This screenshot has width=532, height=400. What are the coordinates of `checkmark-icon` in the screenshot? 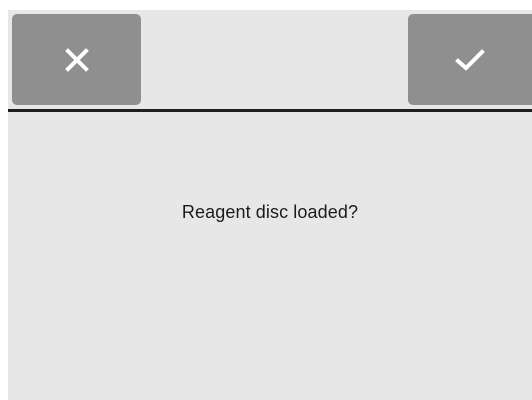 It's located at (470, 59).